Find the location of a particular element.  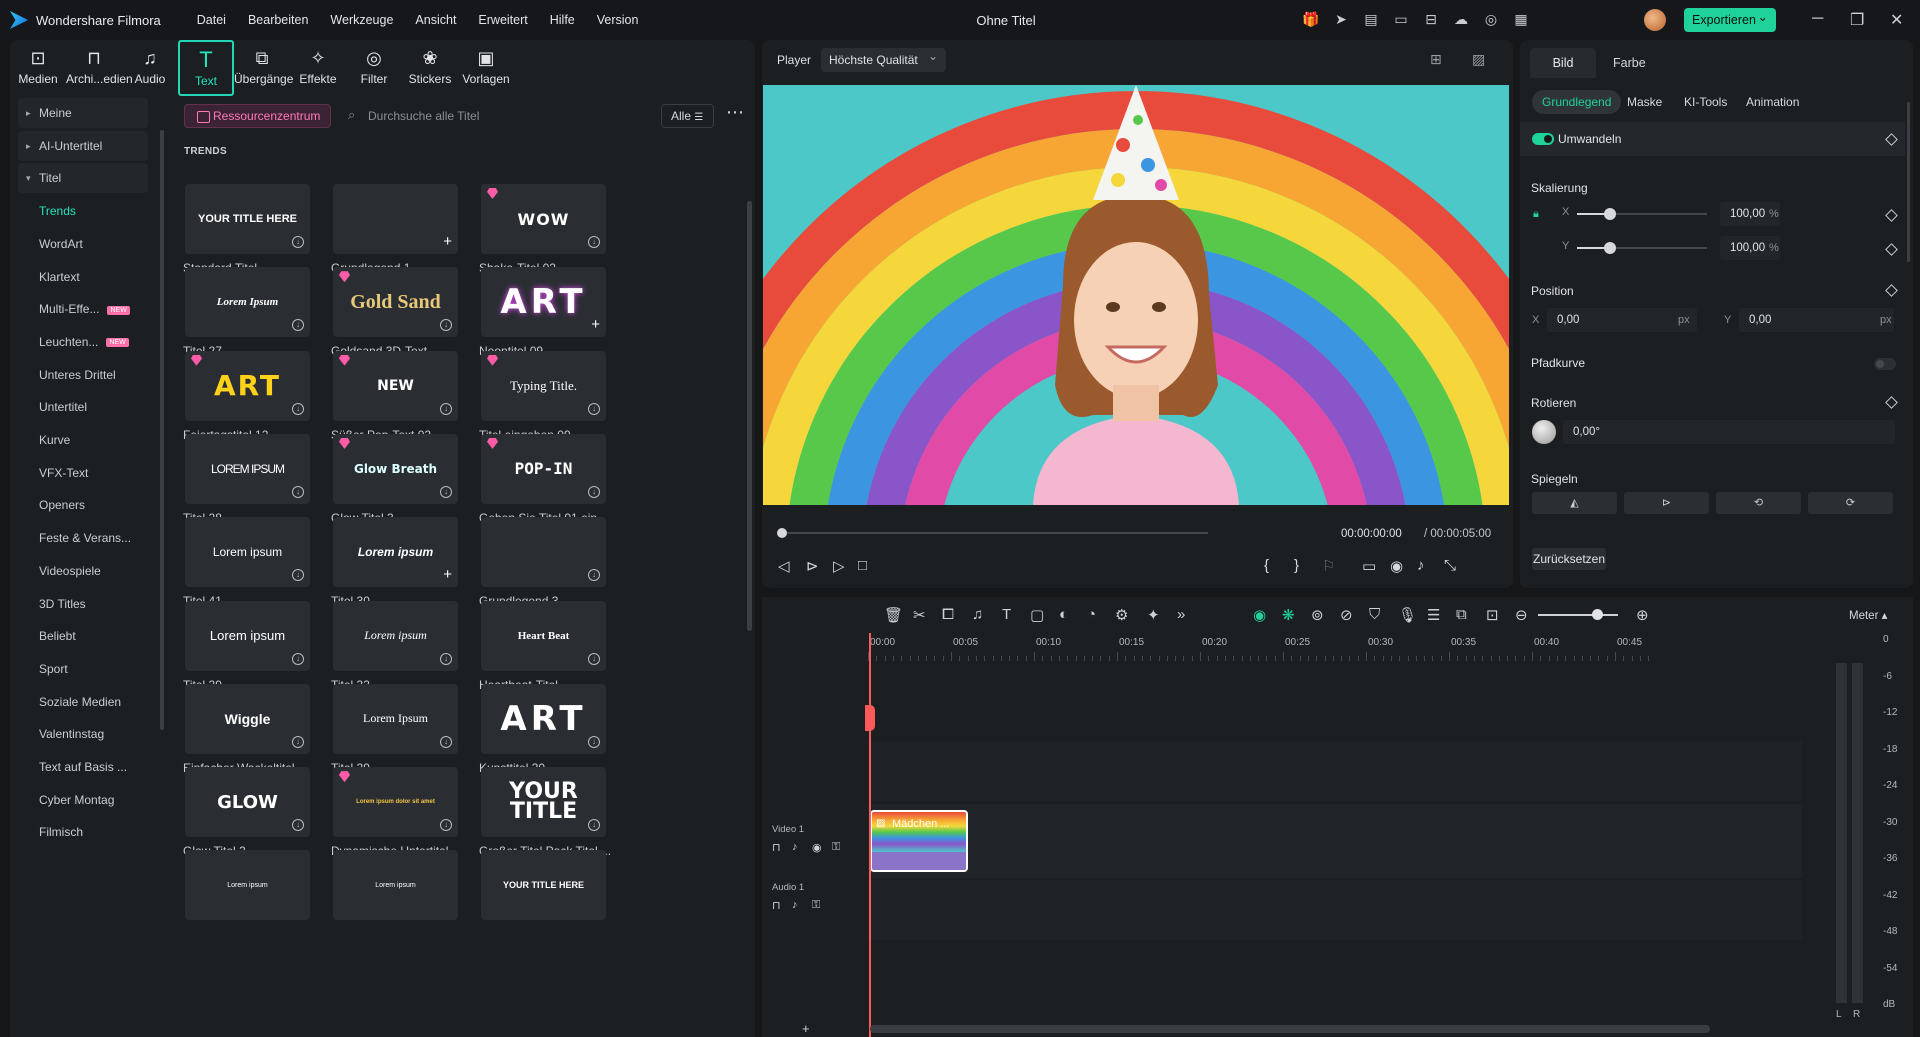

tool-stickers: ❀ Stickers is located at coordinates (430, 68).